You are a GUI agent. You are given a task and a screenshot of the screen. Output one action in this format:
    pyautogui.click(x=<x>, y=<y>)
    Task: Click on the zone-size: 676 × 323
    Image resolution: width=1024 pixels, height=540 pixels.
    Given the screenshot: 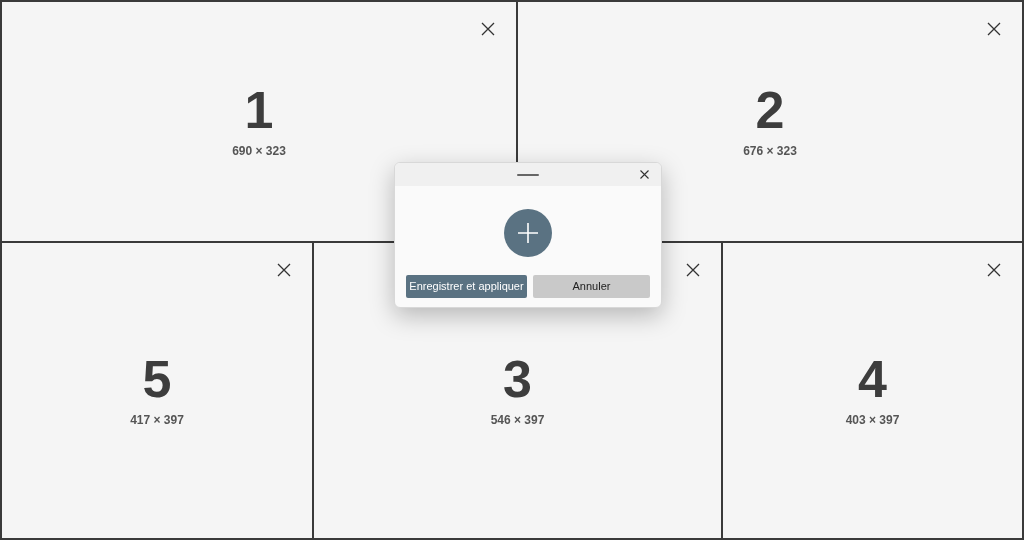 What is the action you would take?
    pyautogui.click(x=770, y=151)
    